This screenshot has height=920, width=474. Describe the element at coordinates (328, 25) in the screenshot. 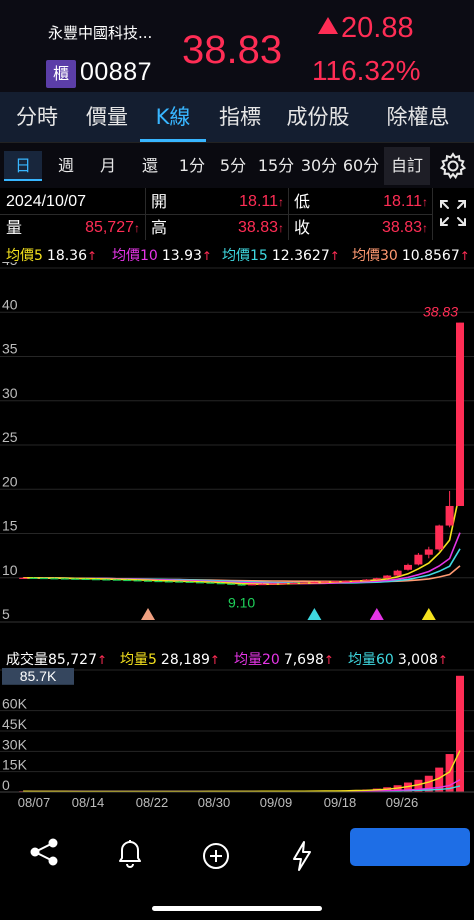

I see `up-arrow-icon` at that location.